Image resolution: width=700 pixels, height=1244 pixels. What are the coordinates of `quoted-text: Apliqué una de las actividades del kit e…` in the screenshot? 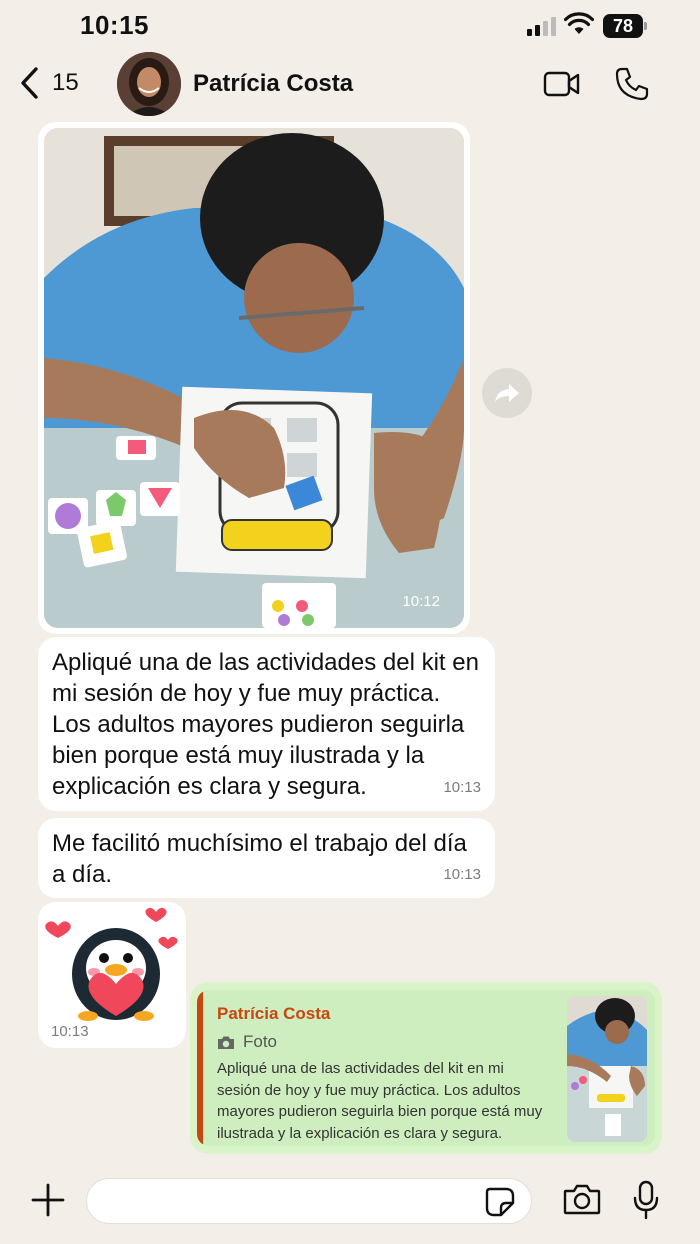 It's located at (380, 1101).